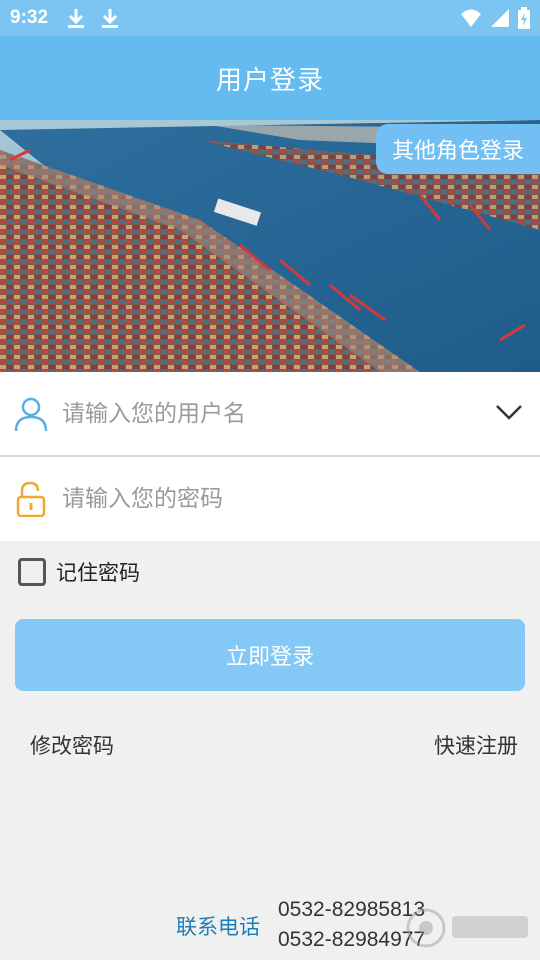 This screenshot has height=960, width=540. What do you see at coordinates (467, 928) in the screenshot?
I see `watermark-logo` at bounding box center [467, 928].